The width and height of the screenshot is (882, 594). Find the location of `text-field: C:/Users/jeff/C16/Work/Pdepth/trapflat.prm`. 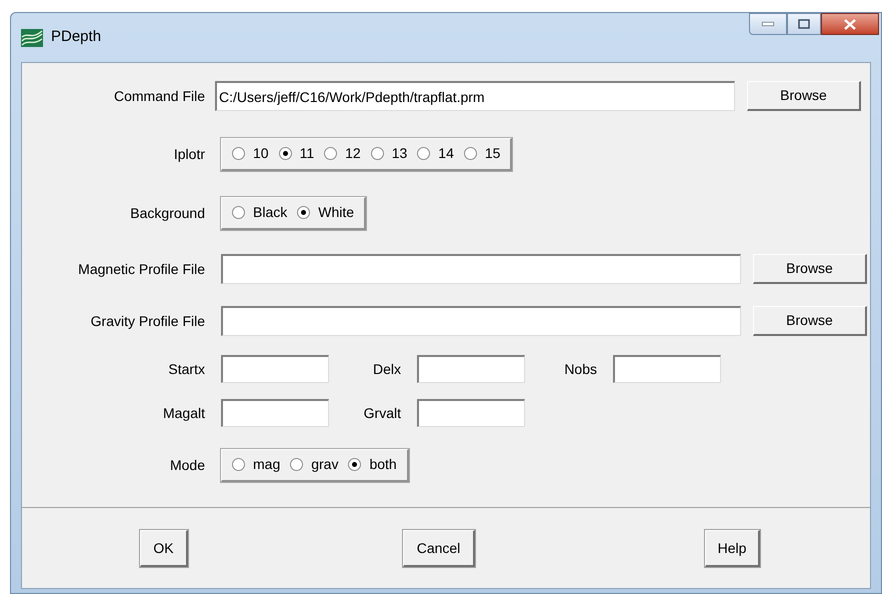

text-field: C:/Users/jeff/C16/Work/Pdepth/trapflat.prm is located at coordinates (475, 96).